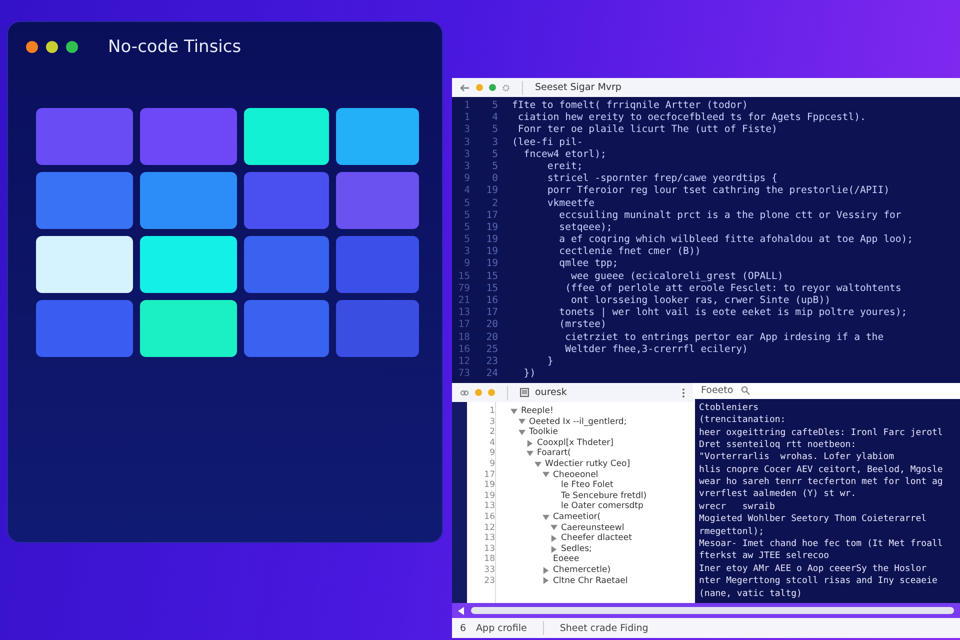 This screenshot has height=640, width=960. What do you see at coordinates (489, 581) in the screenshot?
I see `line-number: 23` at bounding box center [489, 581].